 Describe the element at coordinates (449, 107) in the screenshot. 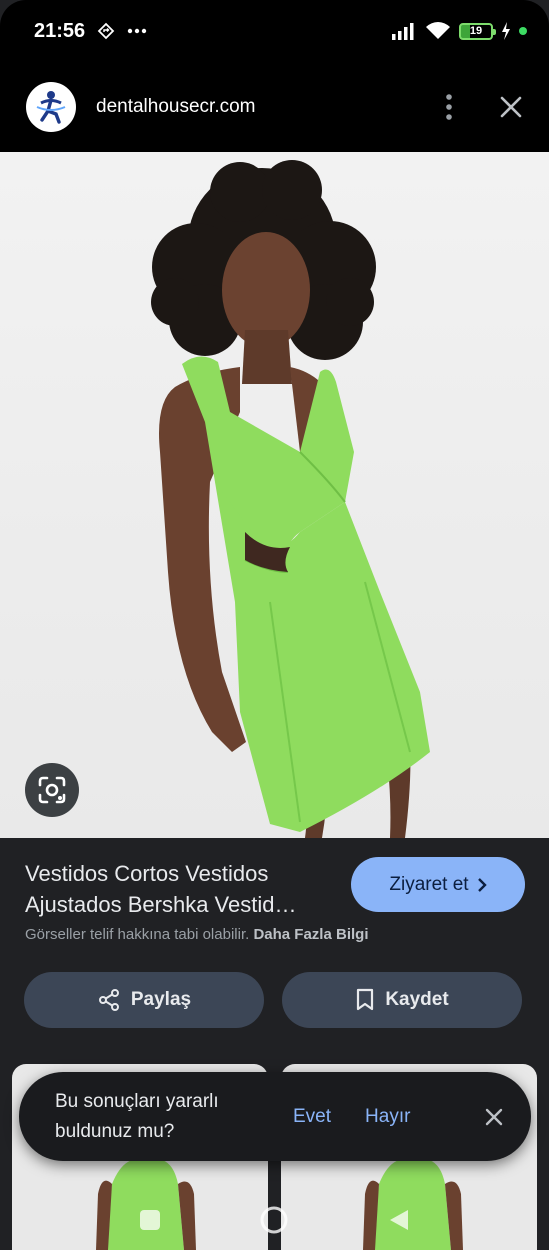

I see `more-vert-icon` at that location.